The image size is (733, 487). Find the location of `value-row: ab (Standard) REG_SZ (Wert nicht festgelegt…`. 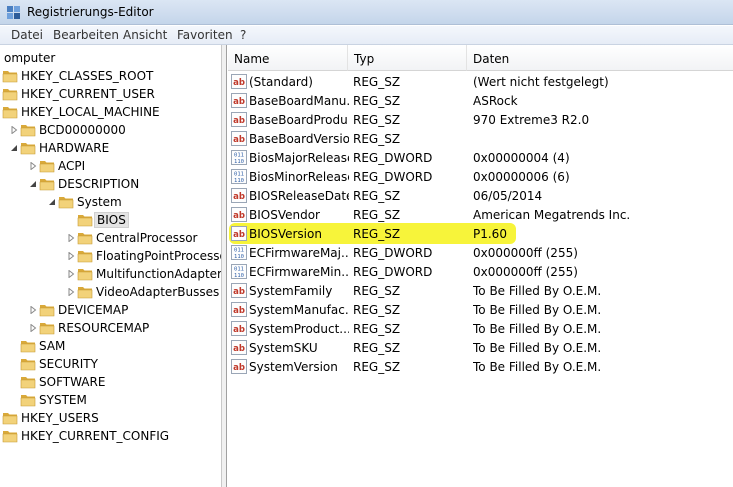

value-row: ab (Standard) REG_SZ (Wert nicht festgelegt… is located at coordinates (480, 81).